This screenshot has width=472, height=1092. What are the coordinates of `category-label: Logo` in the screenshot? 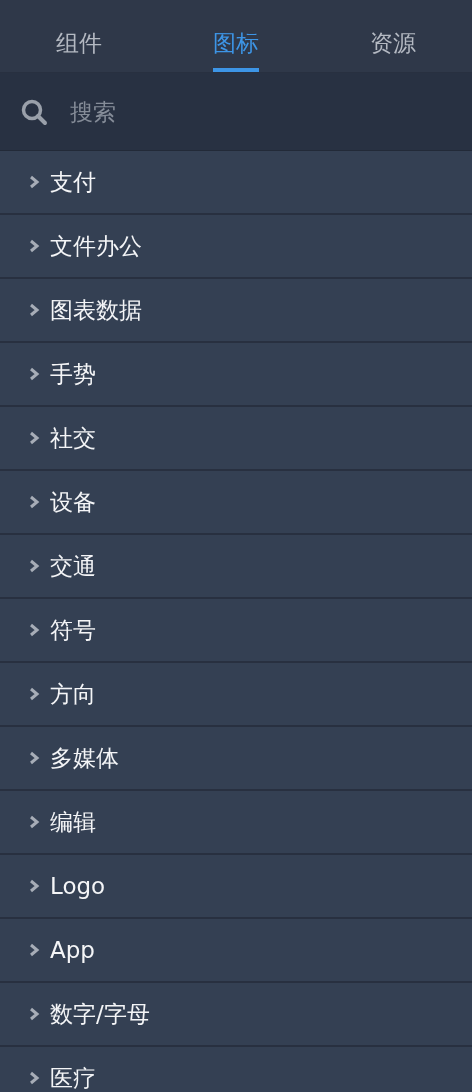 It's located at (78, 886).